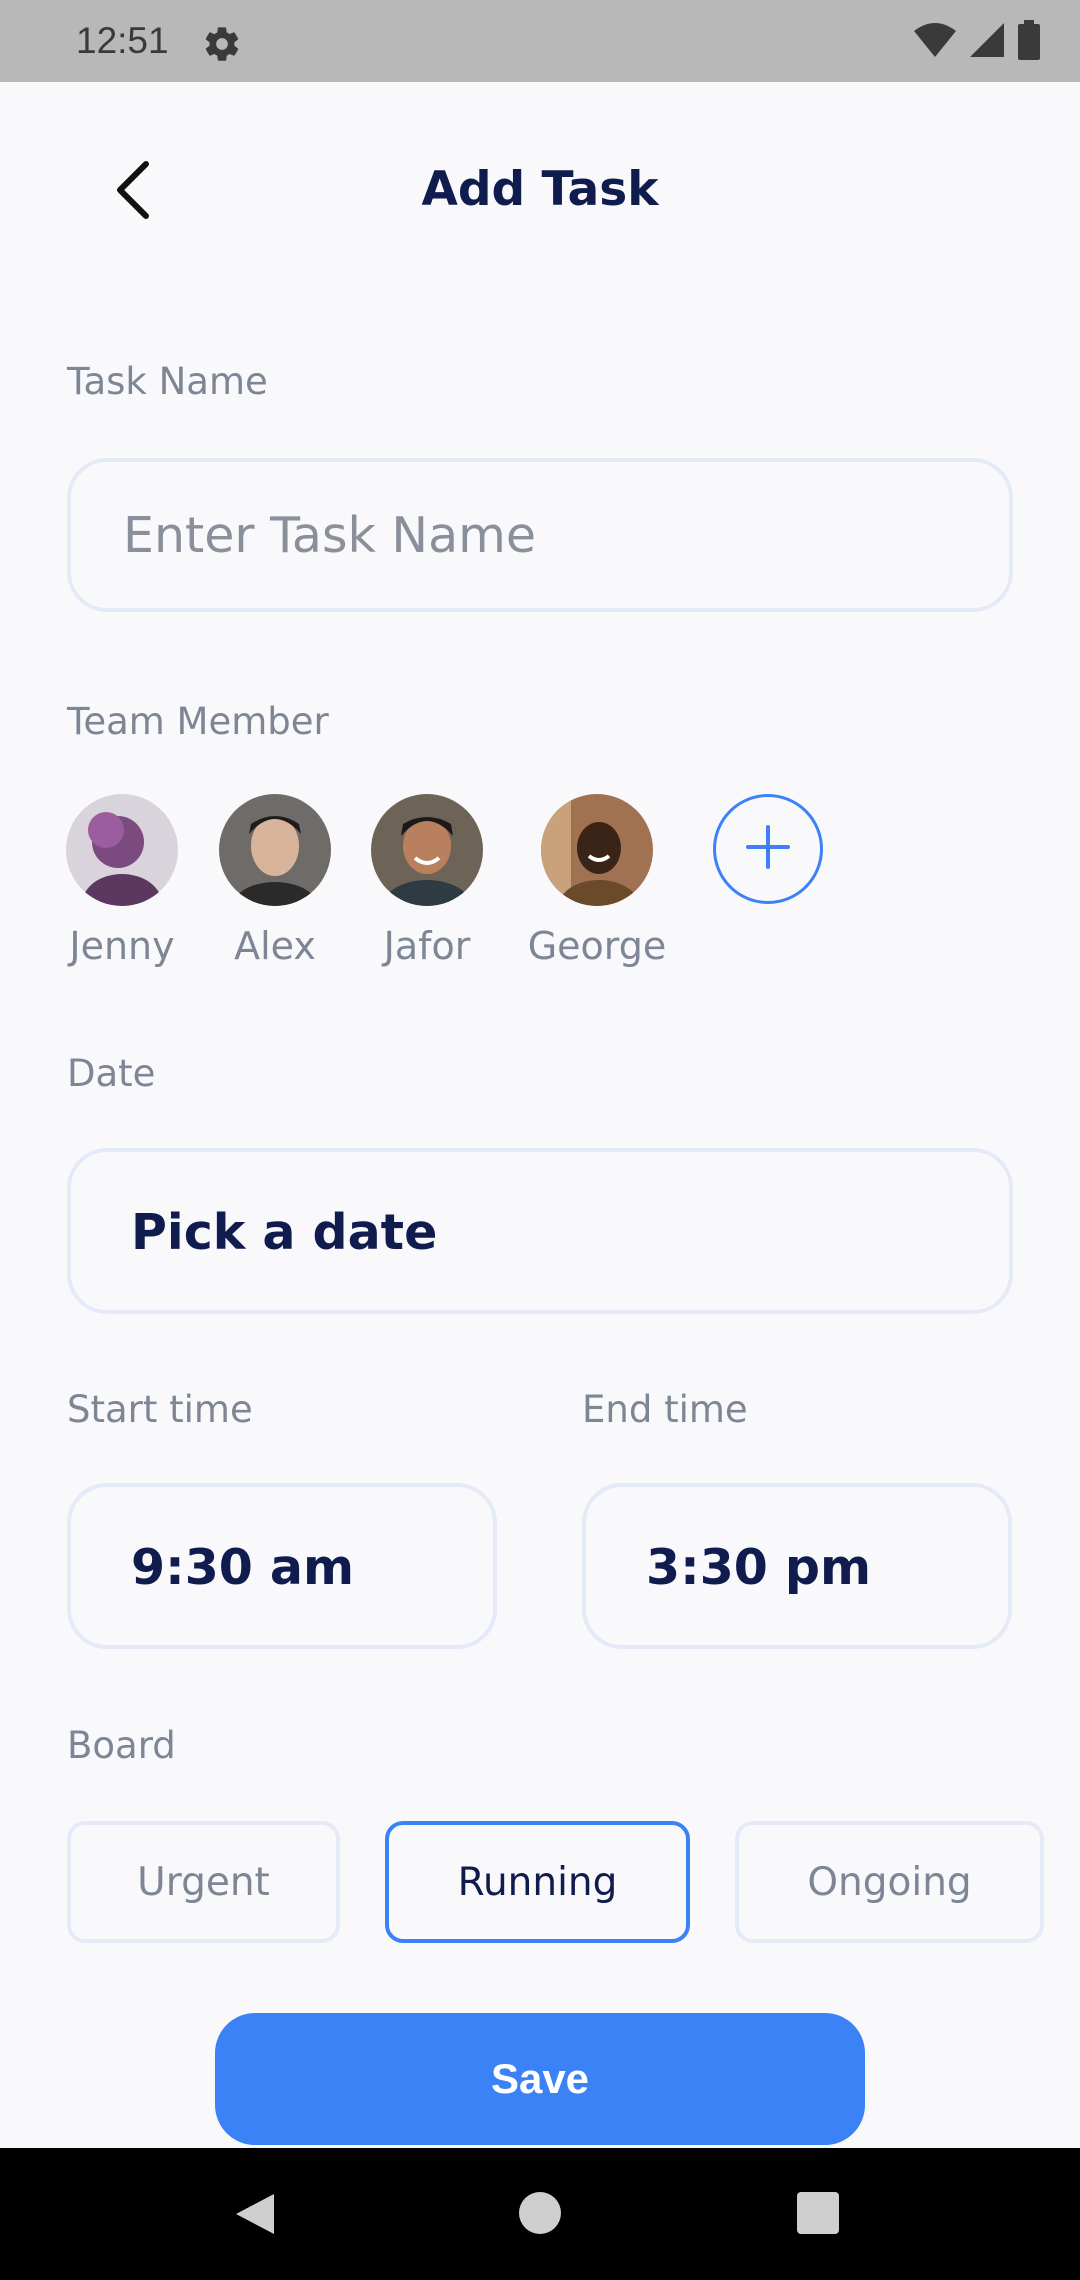 This screenshot has width=1080, height=2280. Describe the element at coordinates (1029, 42) in the screenshot. I see `battery-icon` at that location.